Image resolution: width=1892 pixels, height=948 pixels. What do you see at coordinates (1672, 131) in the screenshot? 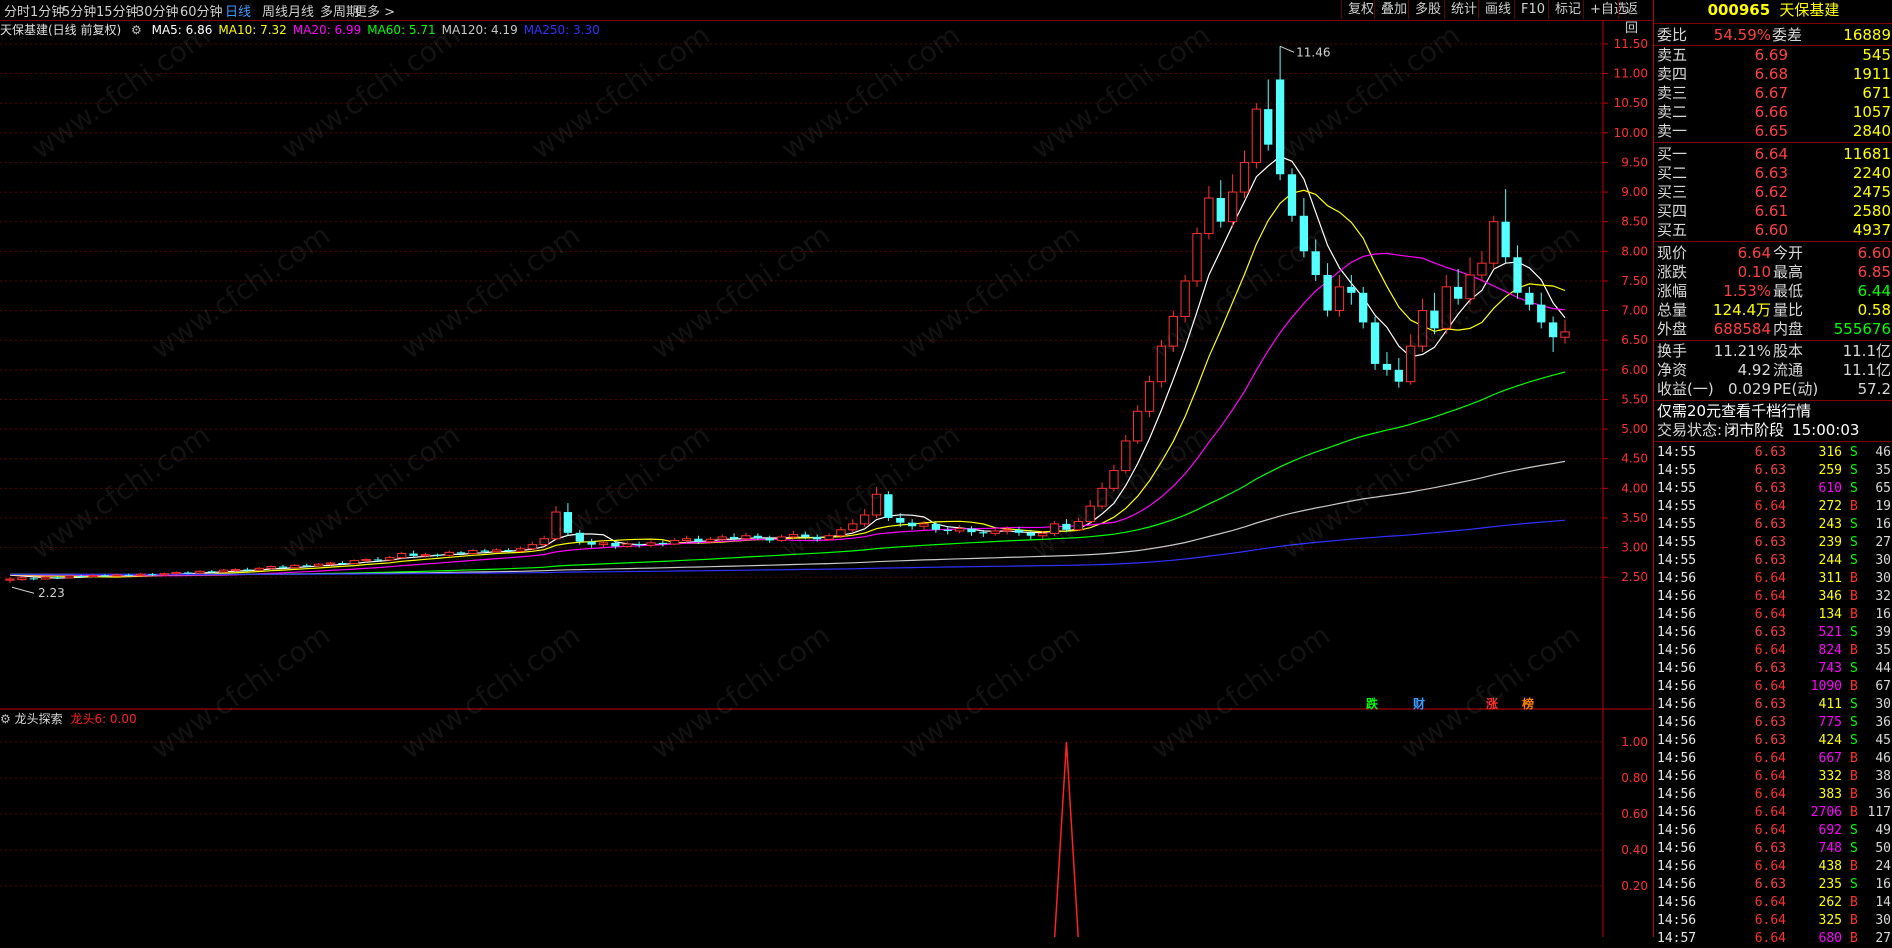
I see `ask-label: 卖一` at bounding box center [1672, 131].